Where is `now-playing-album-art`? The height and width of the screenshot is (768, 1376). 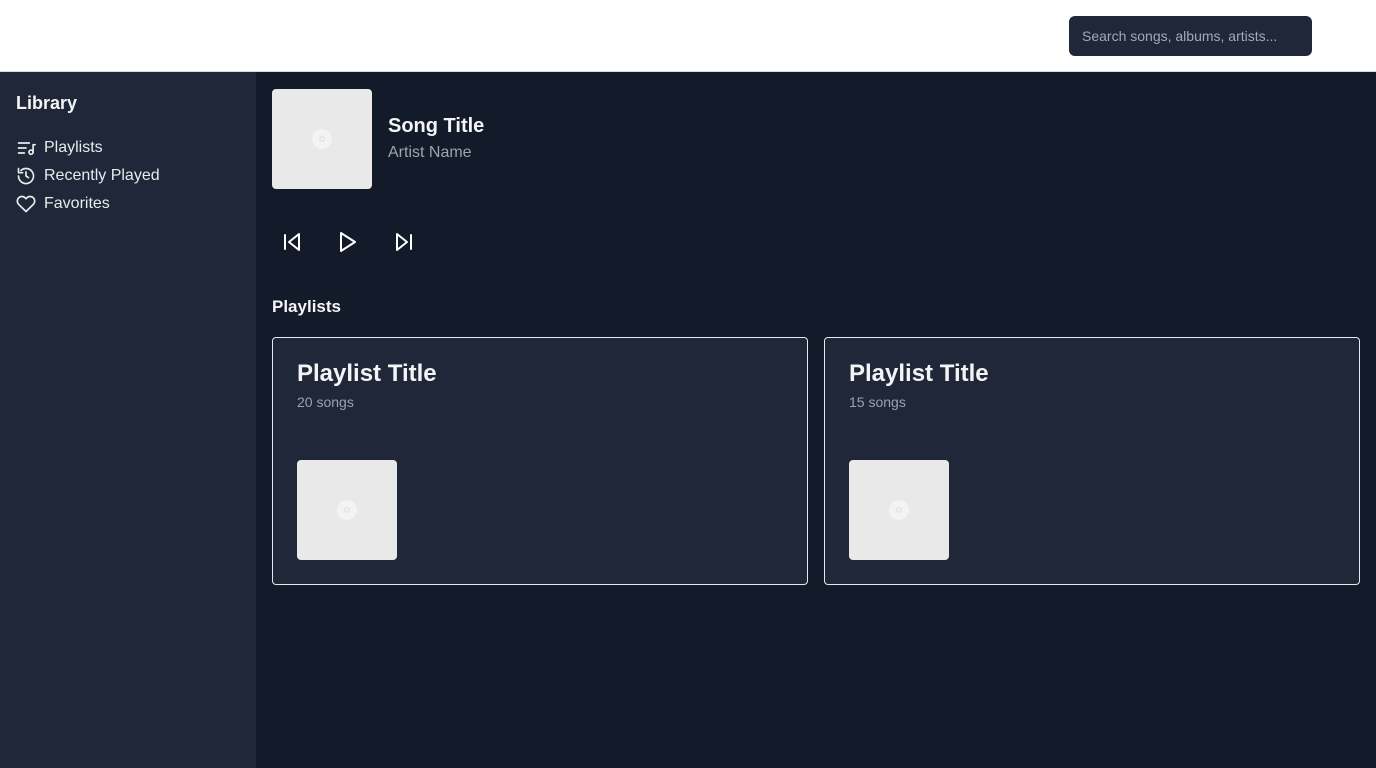 now-playing-album-art is located at coordinates (322, 139).